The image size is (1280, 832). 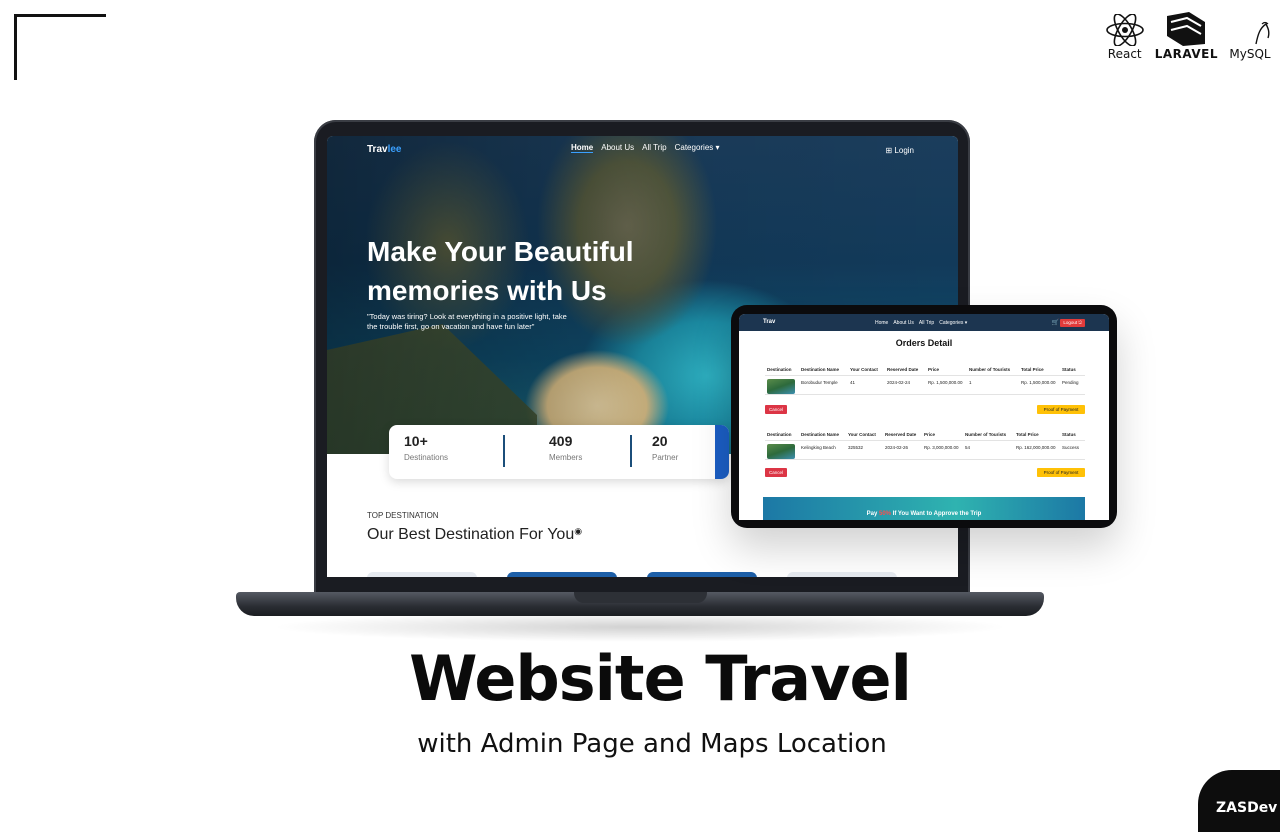 I want to click on stat-partner: 20 Partner, so click(x=665, y=447).